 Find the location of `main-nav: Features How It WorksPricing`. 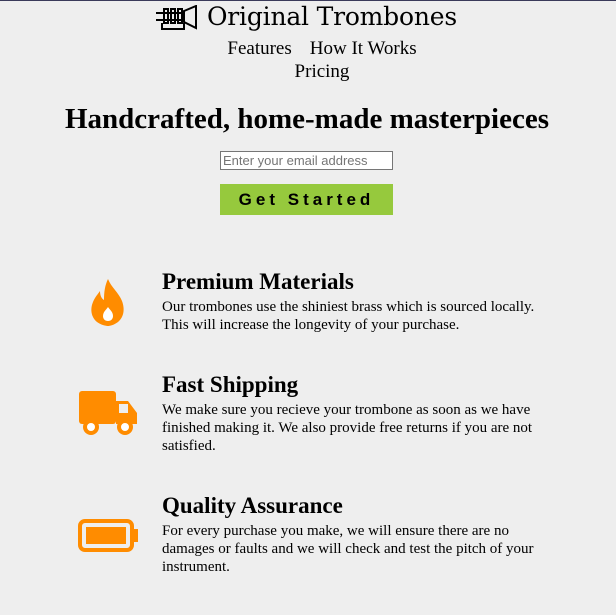

main-nav: Features How It WorksPricing is located at coordinates (322, 60).